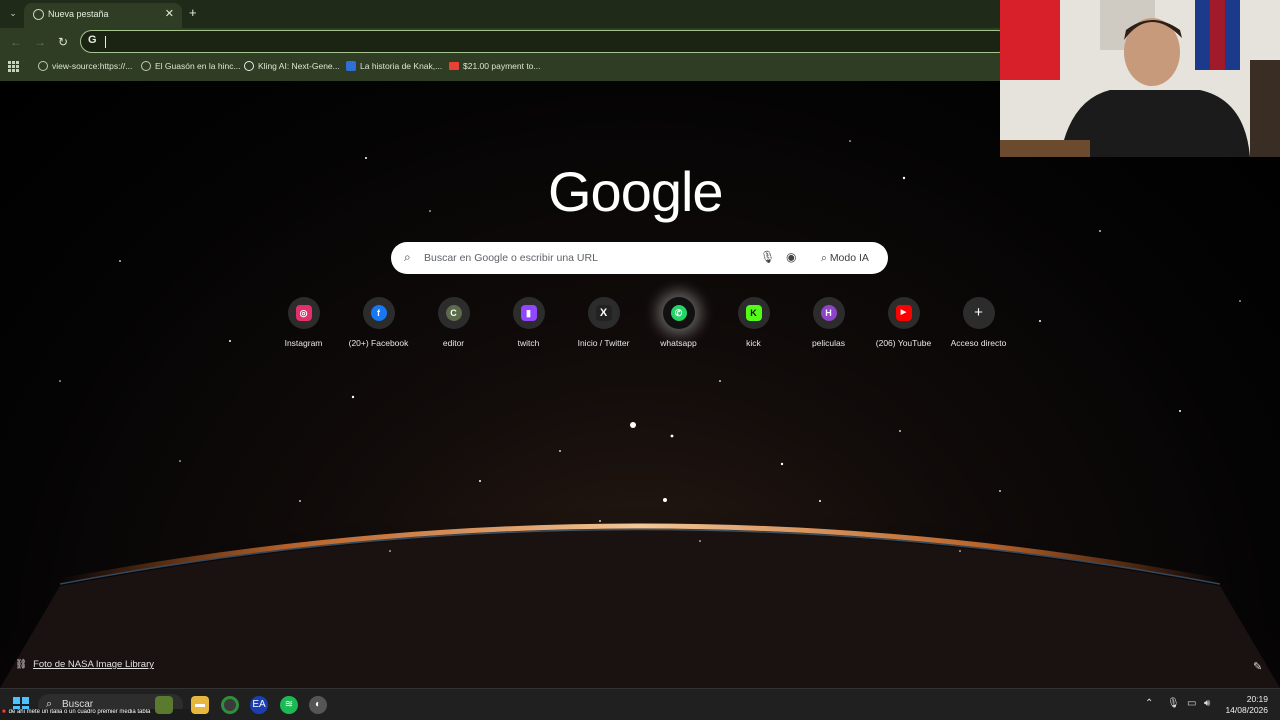 Image resolution: width=1280 pixels, height=720 pixels. I want to click on address-bar: G, so click(545, 41).